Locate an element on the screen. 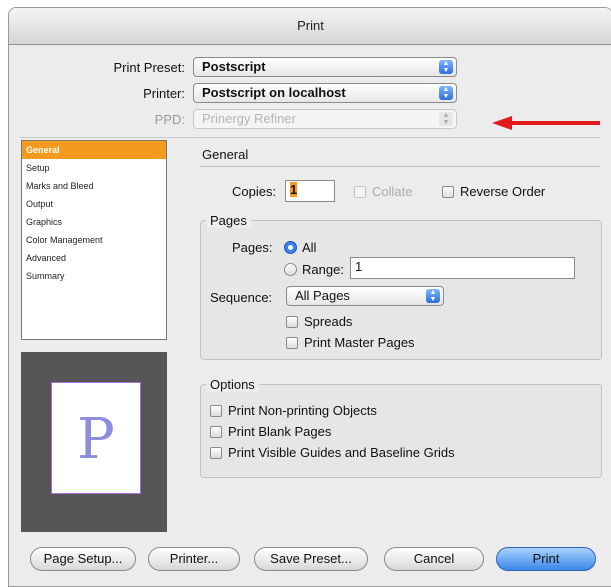 The height and width of the screenshot is (587, 611). spreads-checkbox is located at coordinates (292, 322).